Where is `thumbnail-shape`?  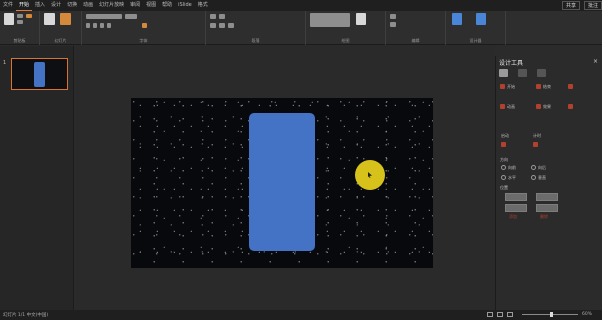 thumbnail-shape is located at coordinates (39, 74).